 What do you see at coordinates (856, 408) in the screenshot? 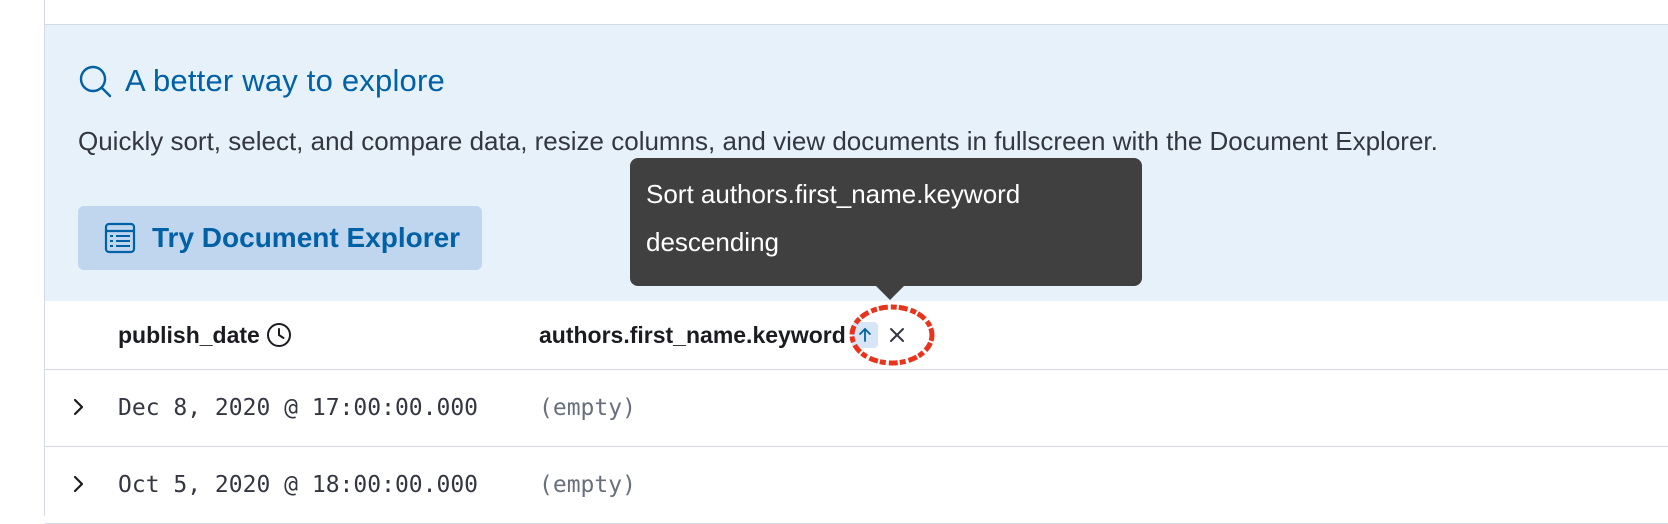
I see `table-row: Dec 8, 2020 @ 17:00:00.000 (empty)` at bounding box center [856, 408].